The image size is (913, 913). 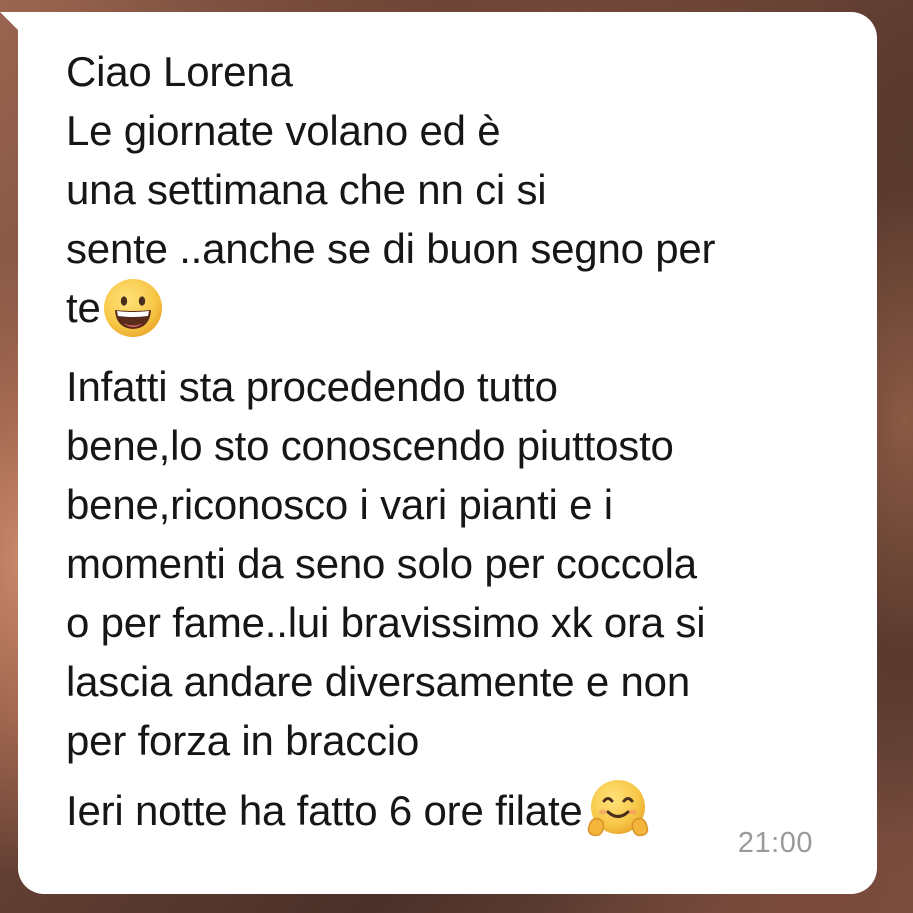 What do you see at coordinates (391, 248) in the screenshot?
I see `message-line: sente ..anche se di buon segno per` at bounding box center [391, 248].